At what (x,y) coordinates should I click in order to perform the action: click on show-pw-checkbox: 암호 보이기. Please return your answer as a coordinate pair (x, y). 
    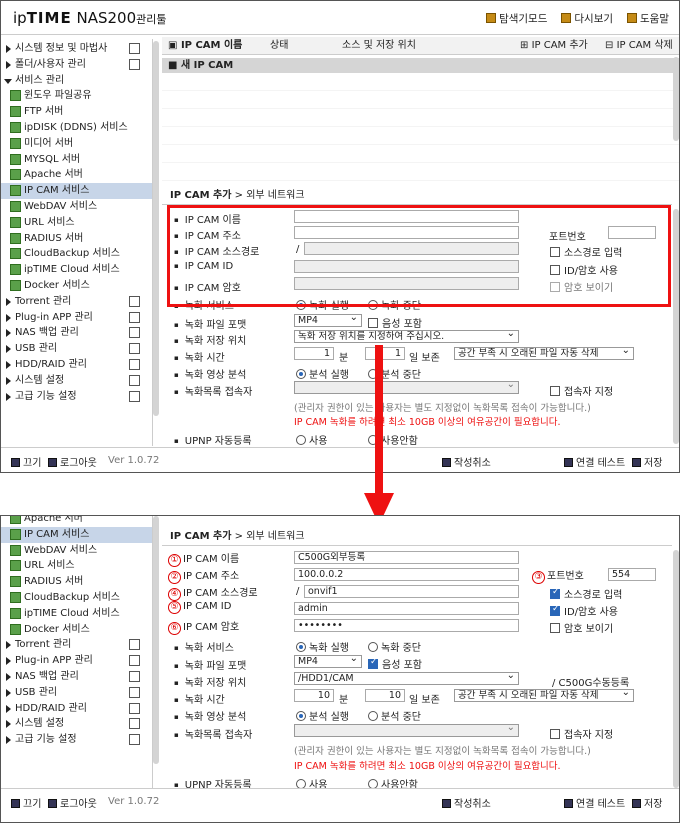
    Looking at the image, I should click on (581, 627).